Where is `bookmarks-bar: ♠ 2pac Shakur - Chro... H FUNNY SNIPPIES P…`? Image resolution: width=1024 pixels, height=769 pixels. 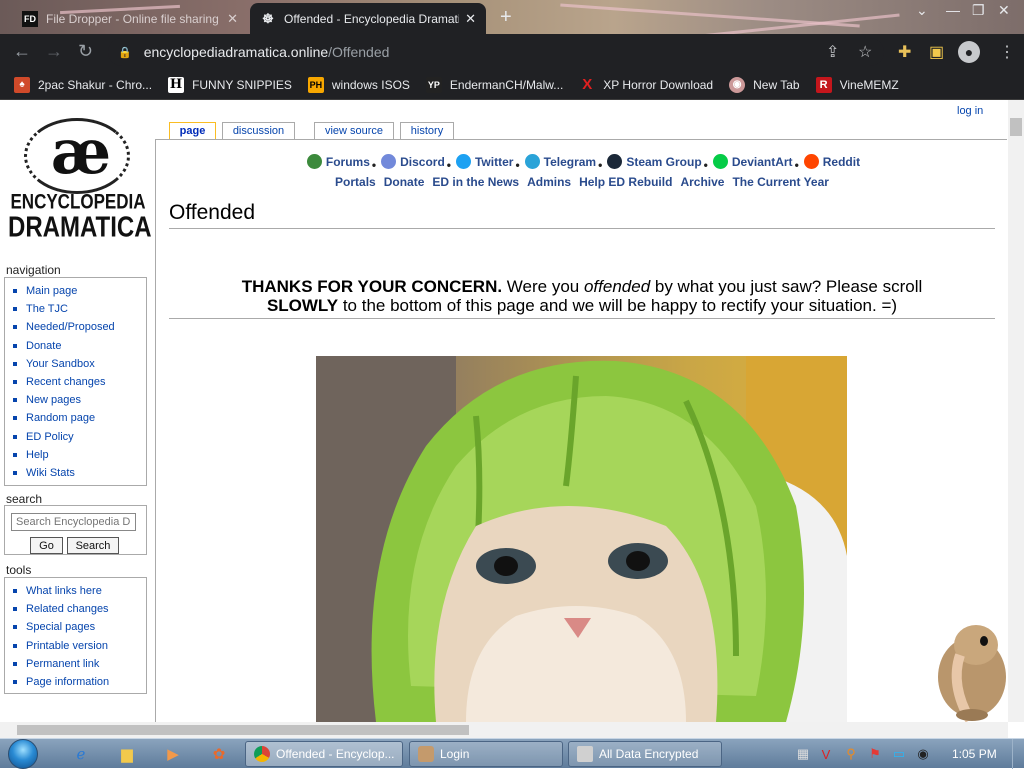
bookmarks-bar: ♠ 2pac Shakur - Chro... H FUNNY SNIPPIES P… is located at coordinates (512, 85).